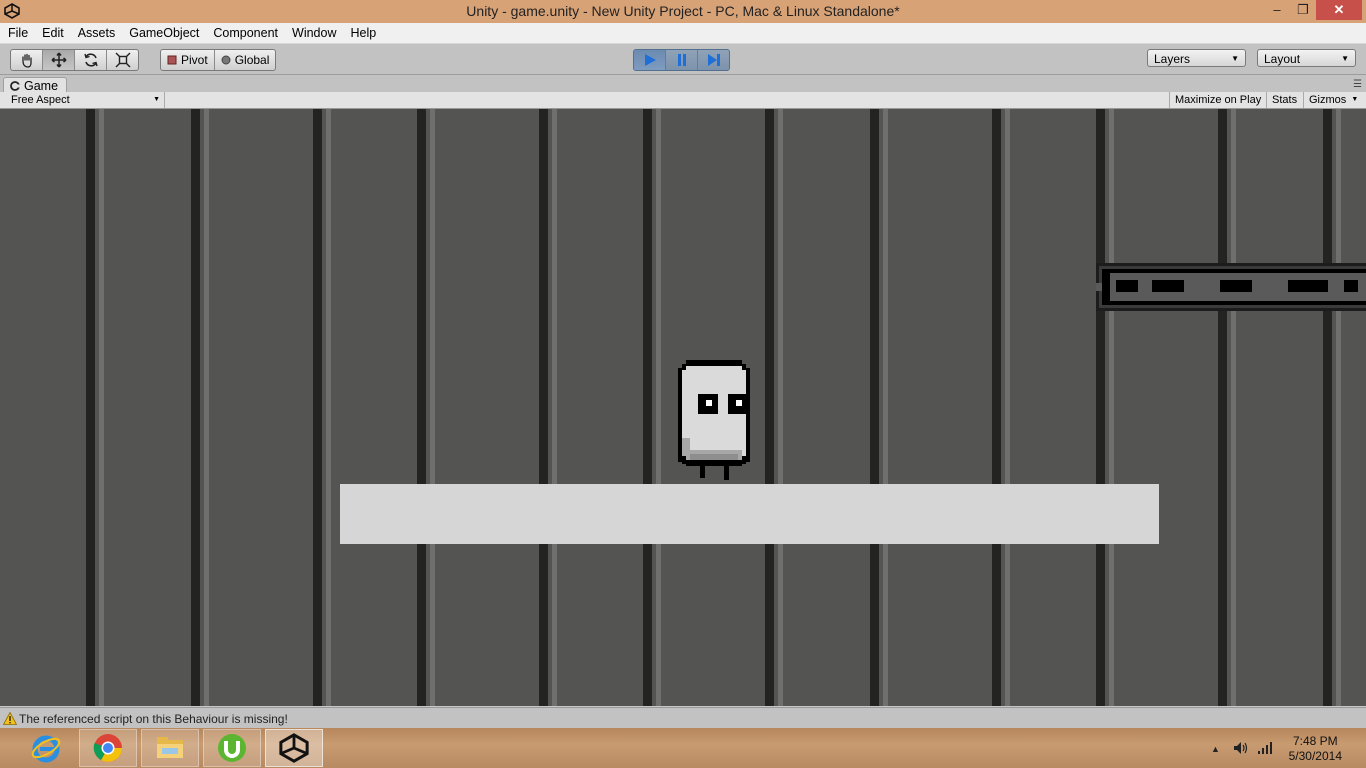  What do you see at coordinates (164, 33) in the screenshot?
I see `menu-gameobject: GameObject` at bounding box center [164, 33].